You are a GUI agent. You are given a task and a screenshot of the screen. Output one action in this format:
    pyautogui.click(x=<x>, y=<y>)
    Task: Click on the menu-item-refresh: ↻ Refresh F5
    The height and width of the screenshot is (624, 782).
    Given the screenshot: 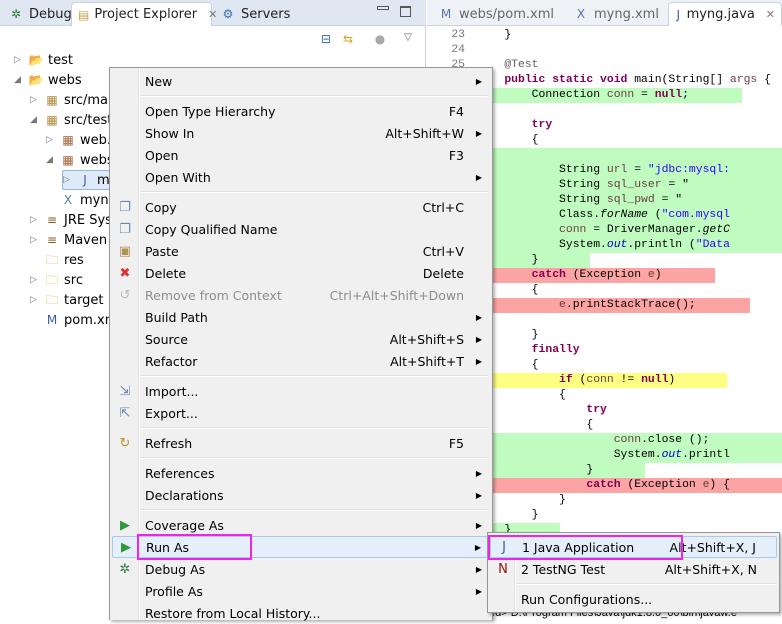 What is the action you would take?
    pyautogui.click(x=301, y=443)
    